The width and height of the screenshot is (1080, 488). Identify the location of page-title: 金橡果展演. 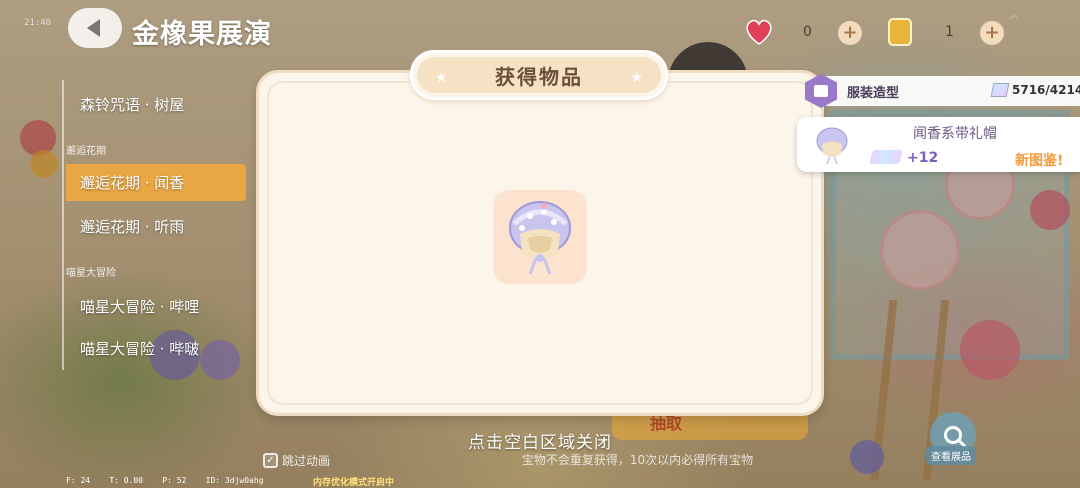
(202, 34).